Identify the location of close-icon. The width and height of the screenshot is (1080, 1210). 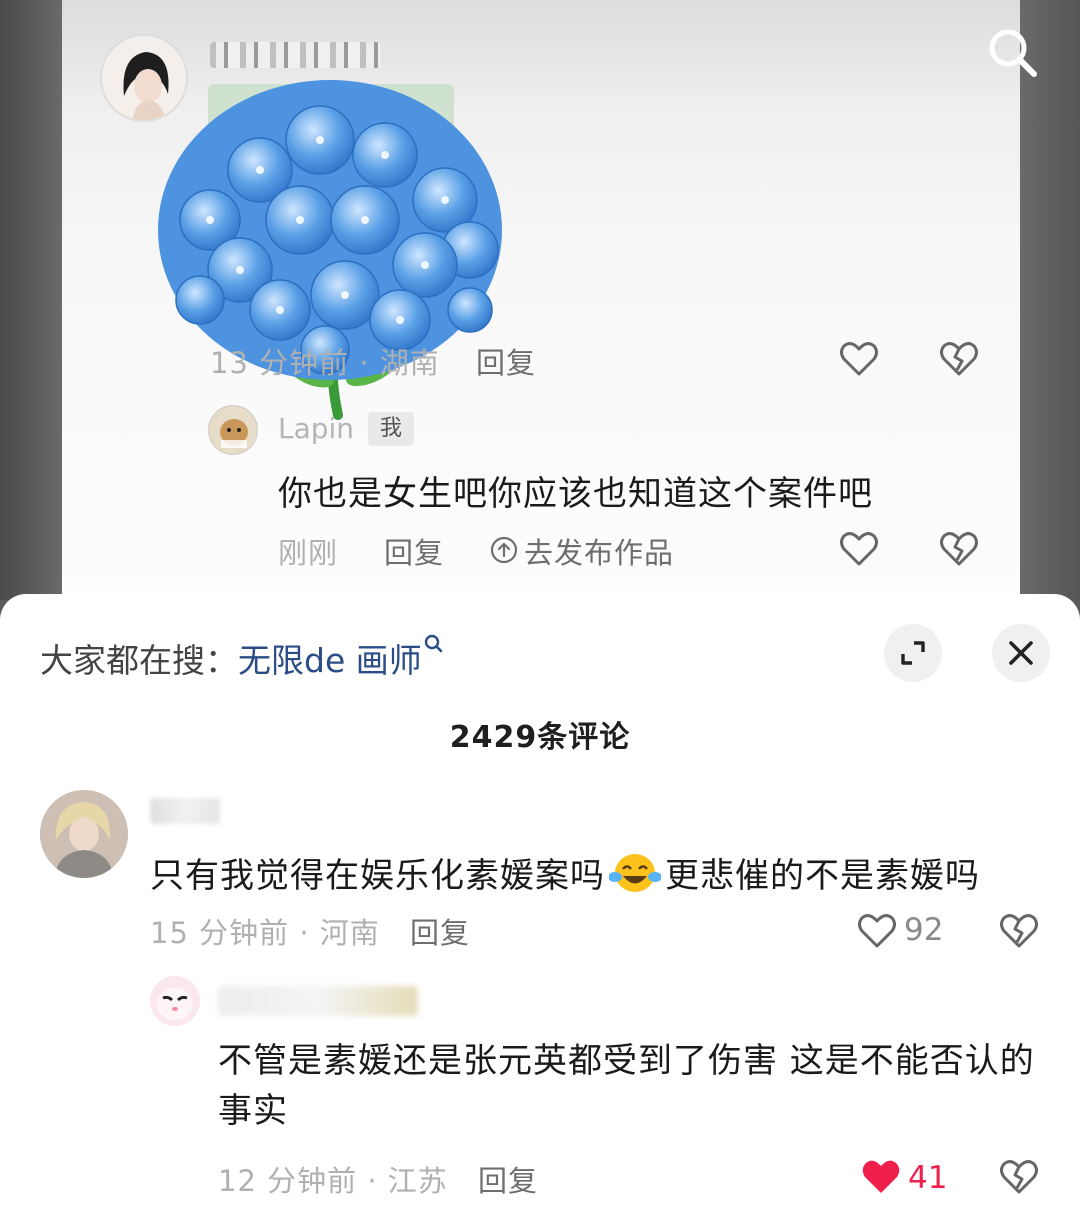
(1021, 653).